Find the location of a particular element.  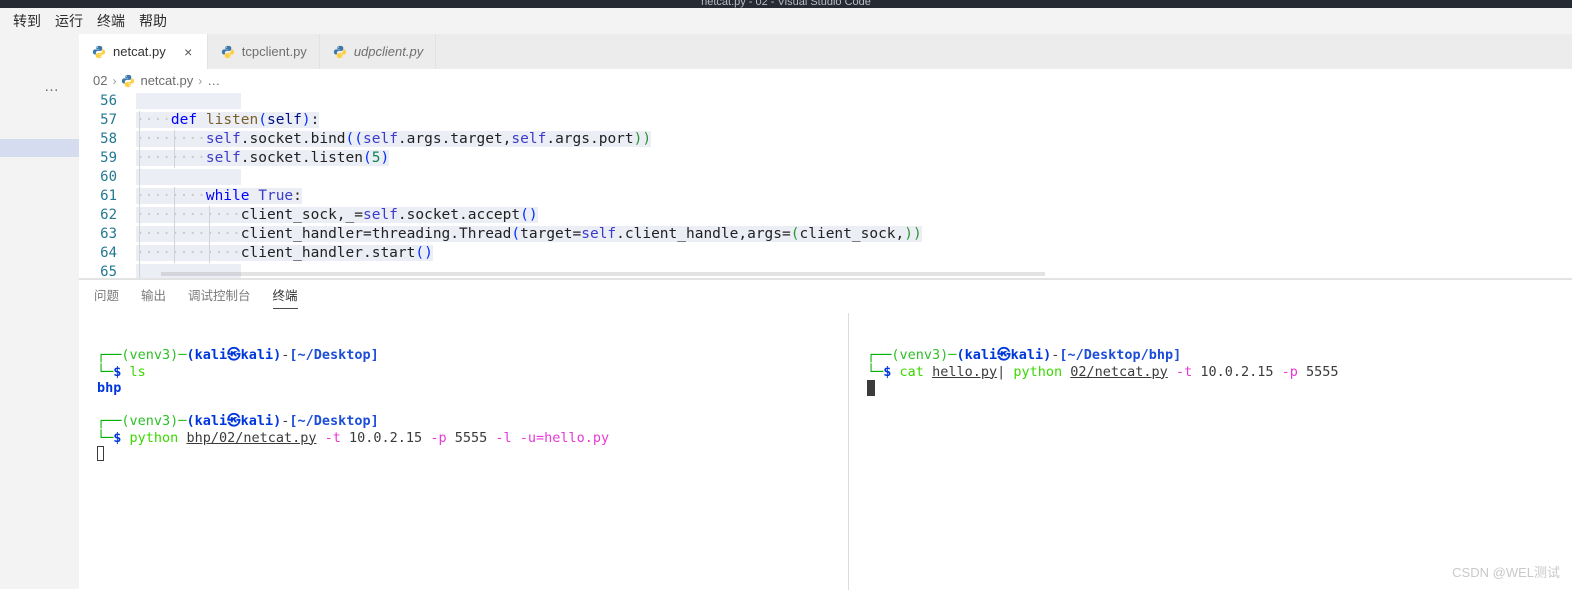

menu-item-help: 帮助 is located at coordinates (153, 21).